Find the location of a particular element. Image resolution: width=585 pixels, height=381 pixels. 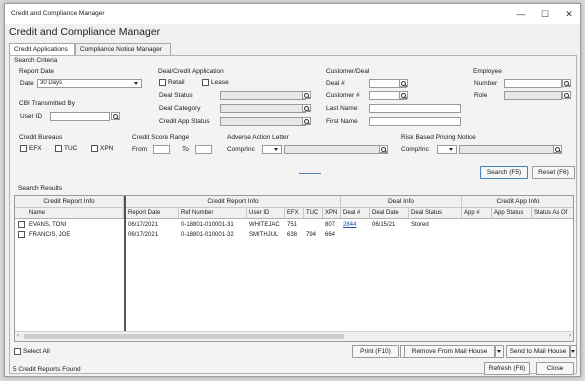

scrollbar-thumb is located at coordinates (184, 336).